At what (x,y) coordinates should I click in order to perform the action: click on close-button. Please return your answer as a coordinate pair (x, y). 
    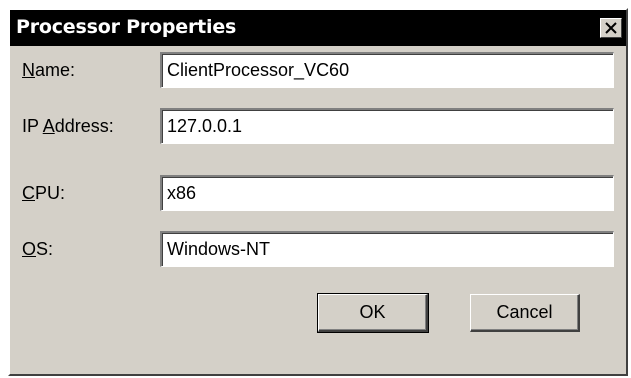
    Looking at the image, I should click on (611, 28).